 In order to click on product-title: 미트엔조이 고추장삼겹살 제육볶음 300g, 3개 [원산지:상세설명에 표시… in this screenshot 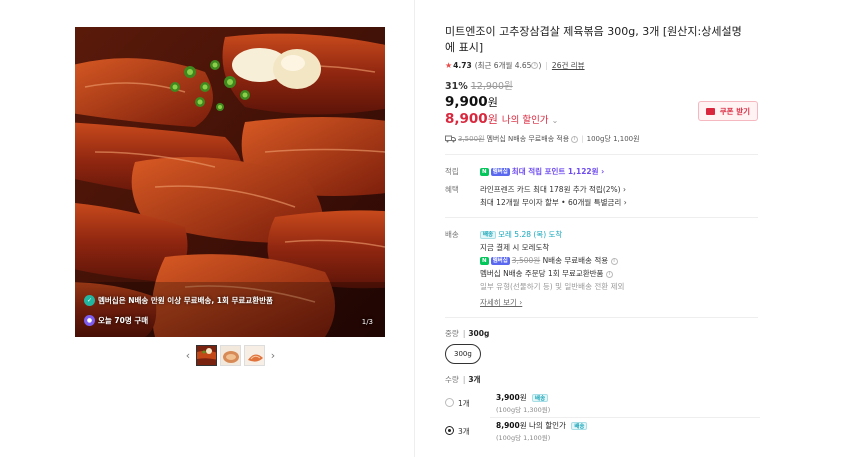, I will do `click(593, 39)`.